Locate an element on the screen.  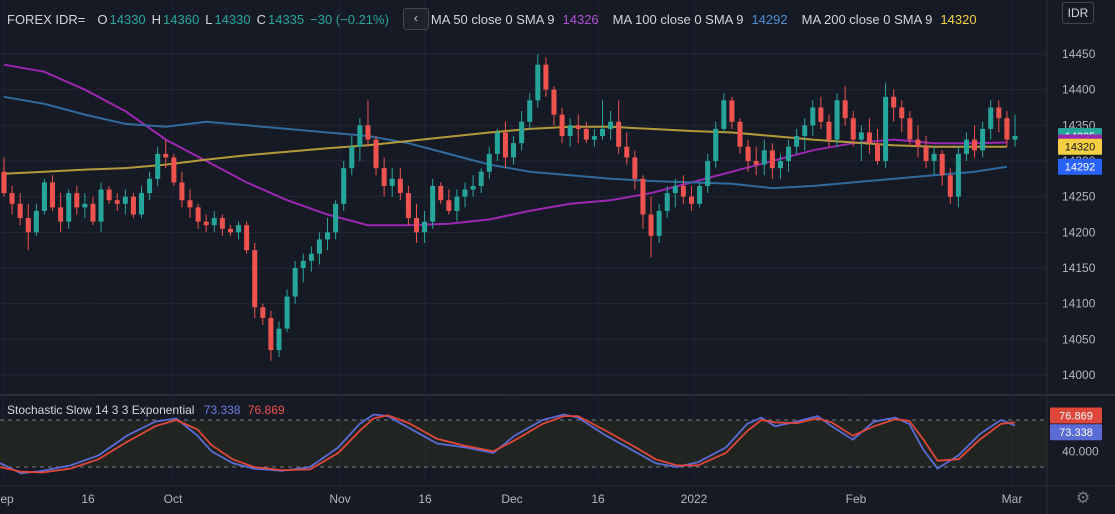
x-tick-label: 16 is located at coordinates (425, 499).